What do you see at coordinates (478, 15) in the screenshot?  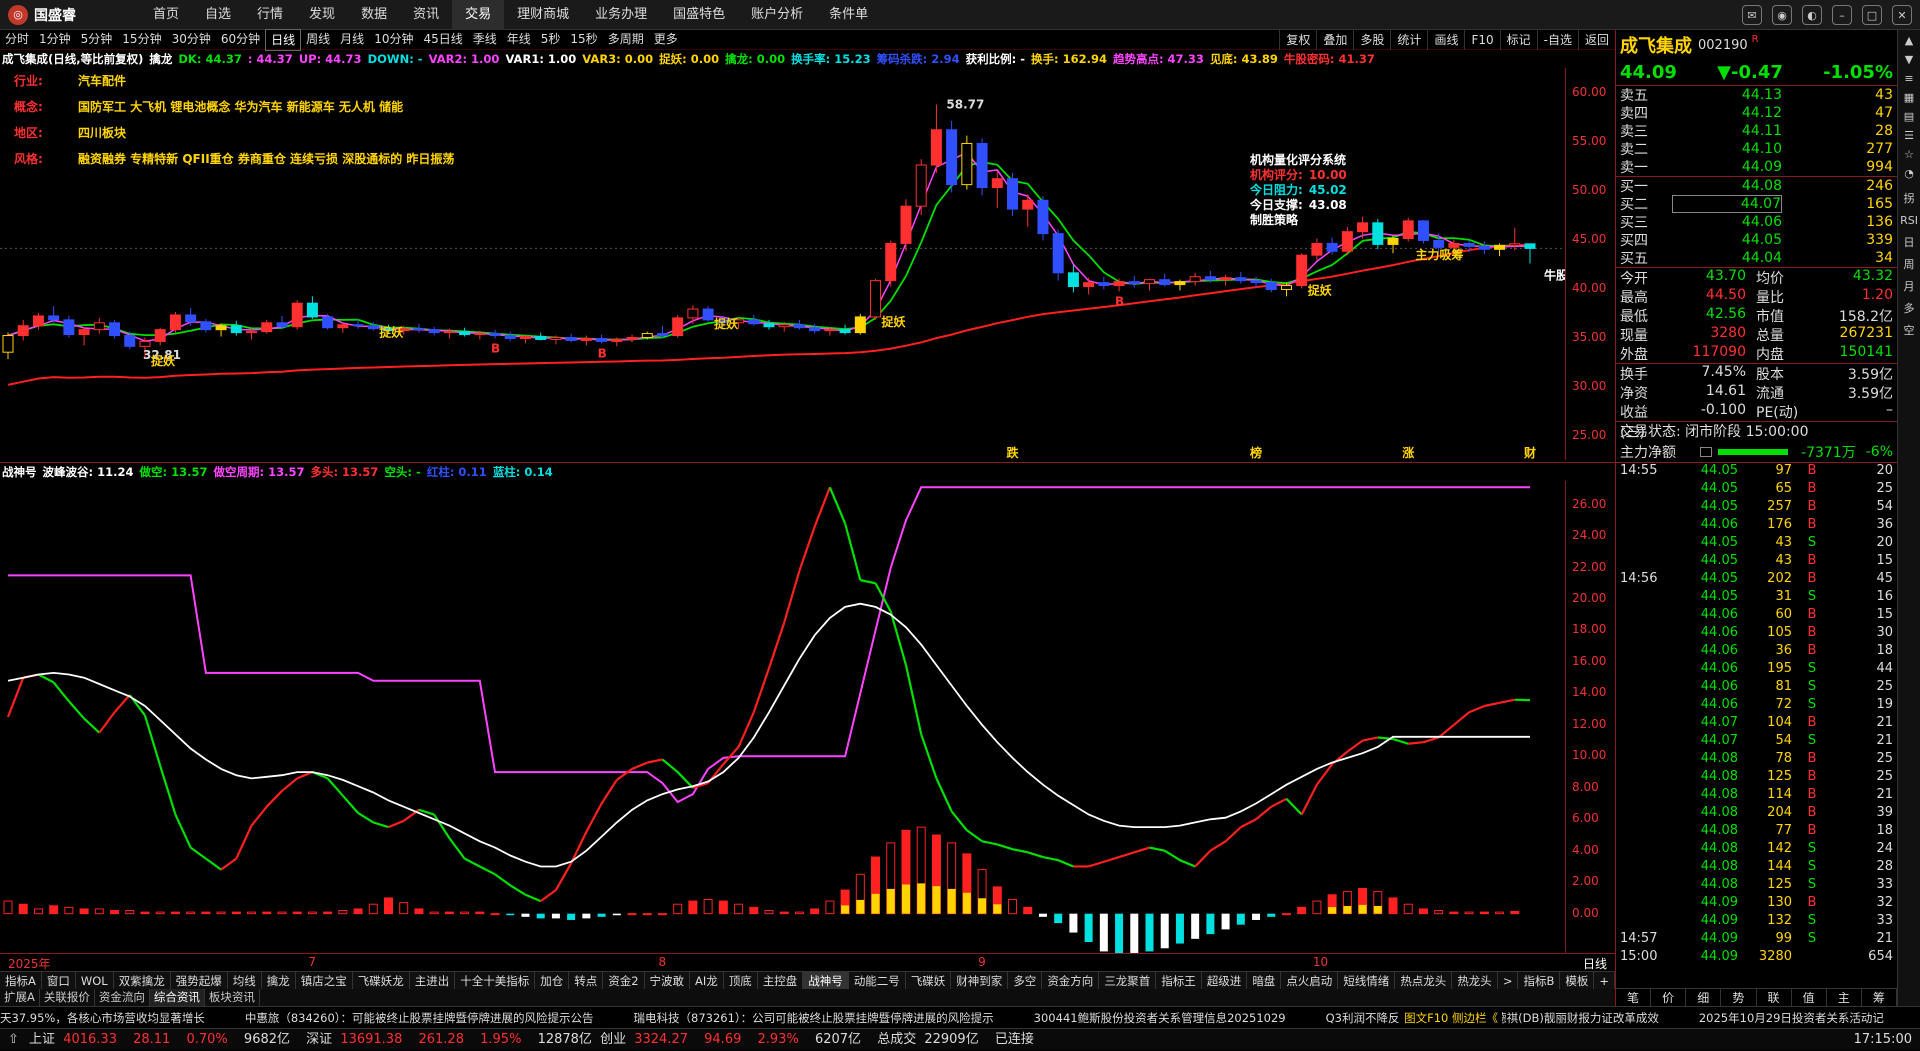 I see `menu-item-6: 交易` at bounding box center [478, 15].